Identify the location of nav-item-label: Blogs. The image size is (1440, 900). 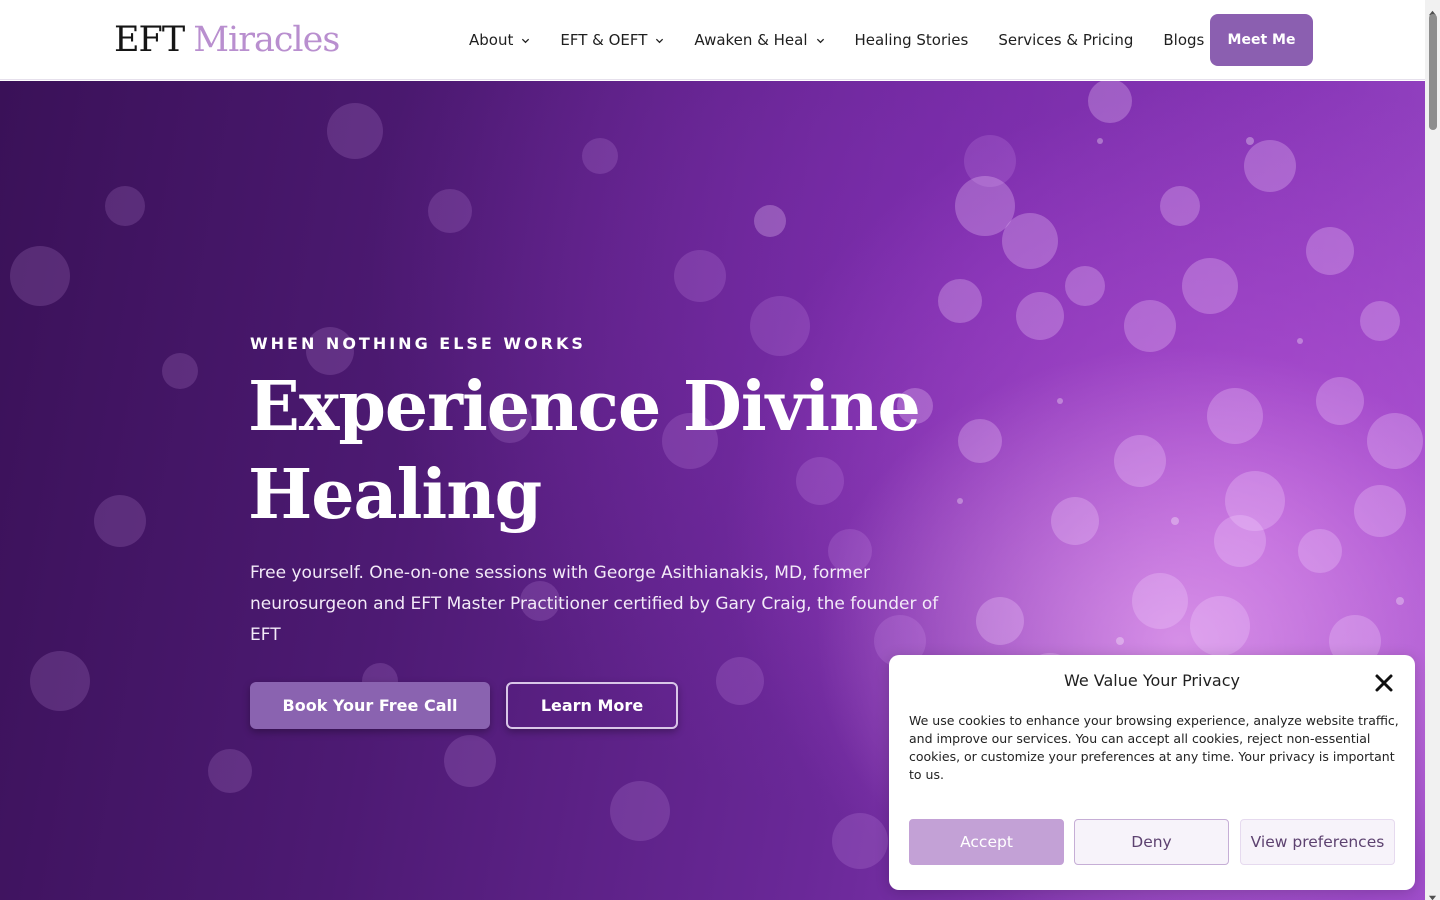
(1184, 40).